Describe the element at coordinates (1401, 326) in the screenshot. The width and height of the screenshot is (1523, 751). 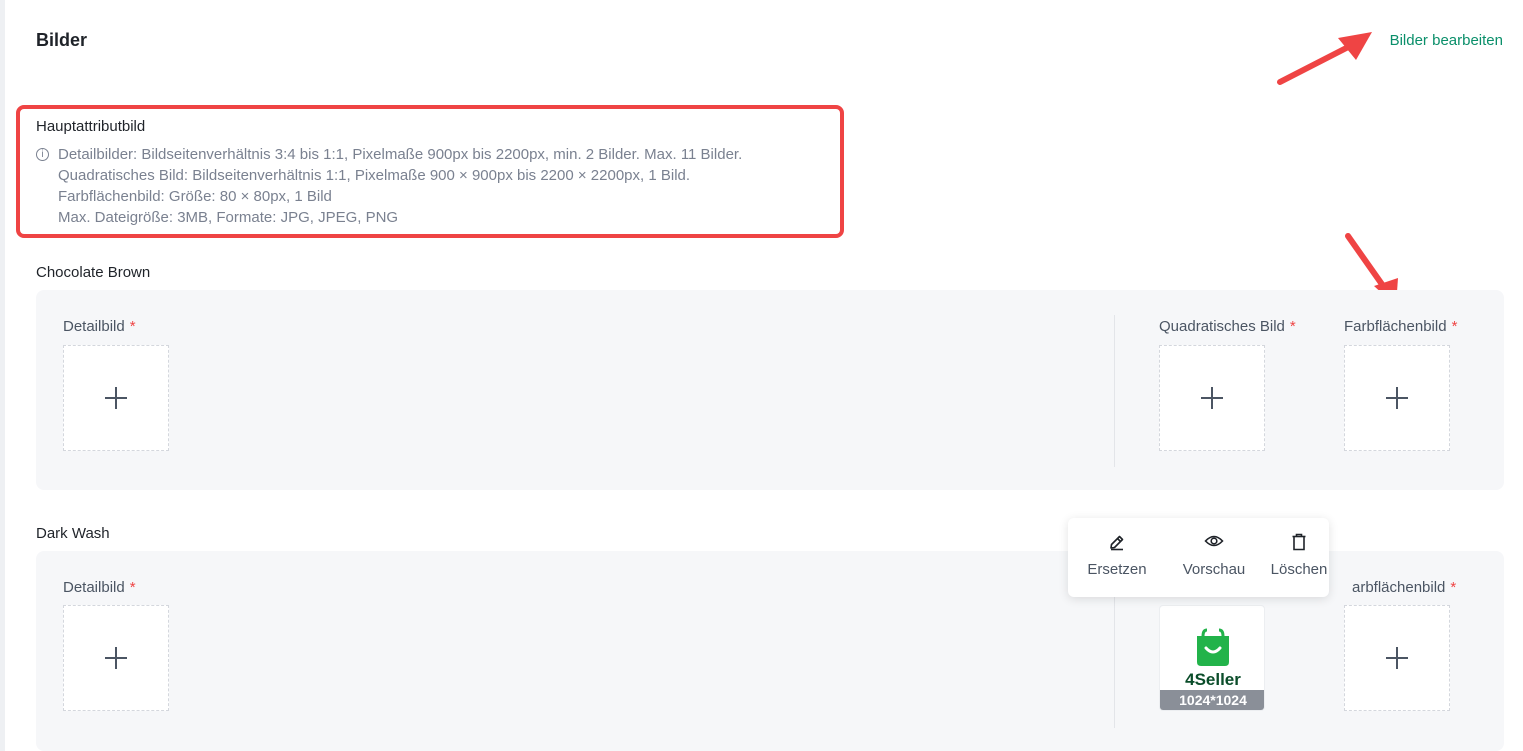
I see `swatch-image-label: Farbflächenbild *` at that location.